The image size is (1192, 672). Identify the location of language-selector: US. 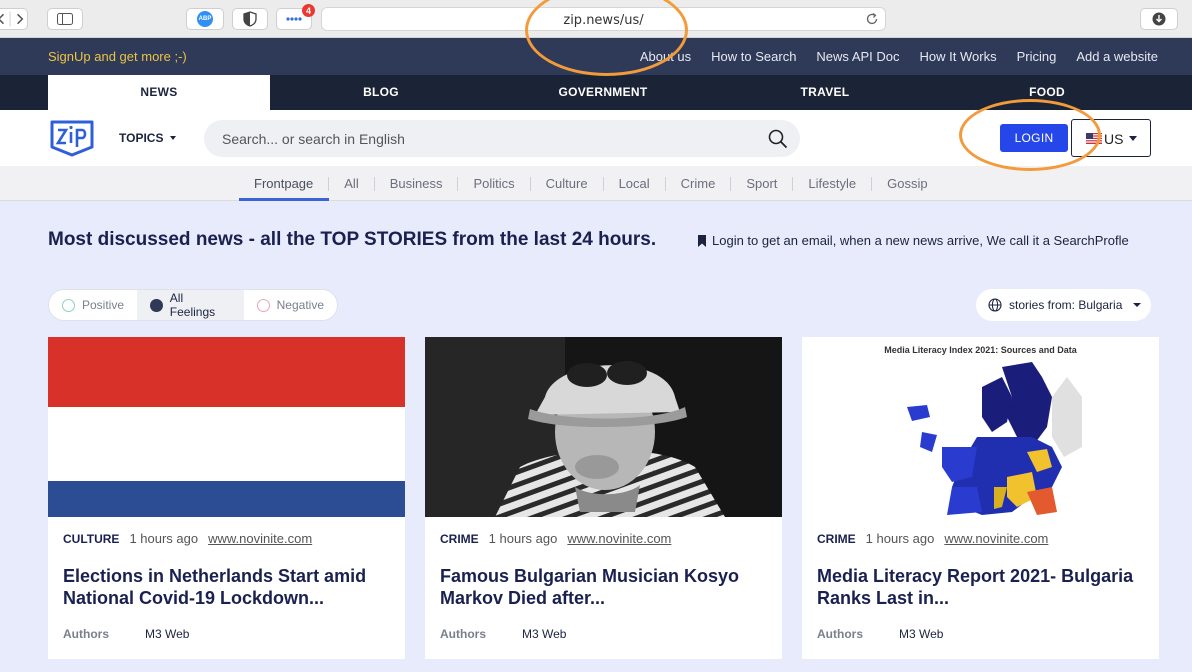
(1111, 138).